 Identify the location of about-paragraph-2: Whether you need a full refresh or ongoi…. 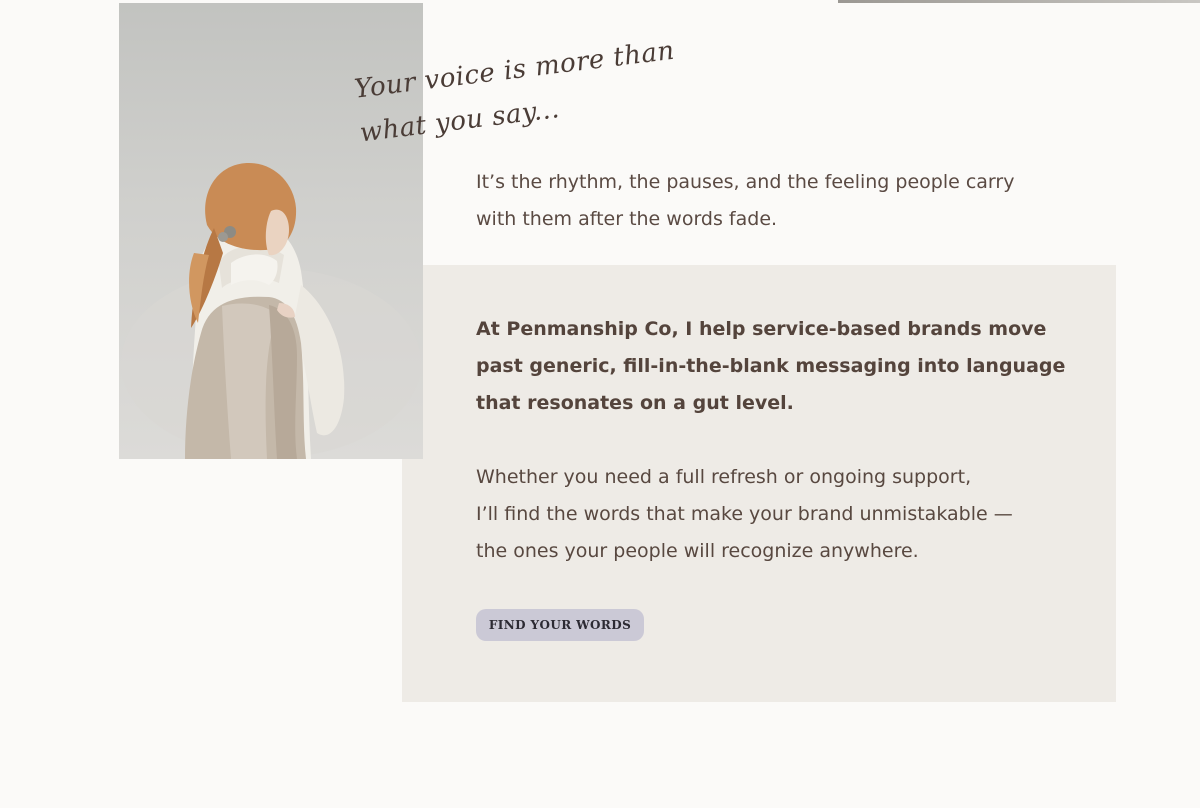
(776, 514).